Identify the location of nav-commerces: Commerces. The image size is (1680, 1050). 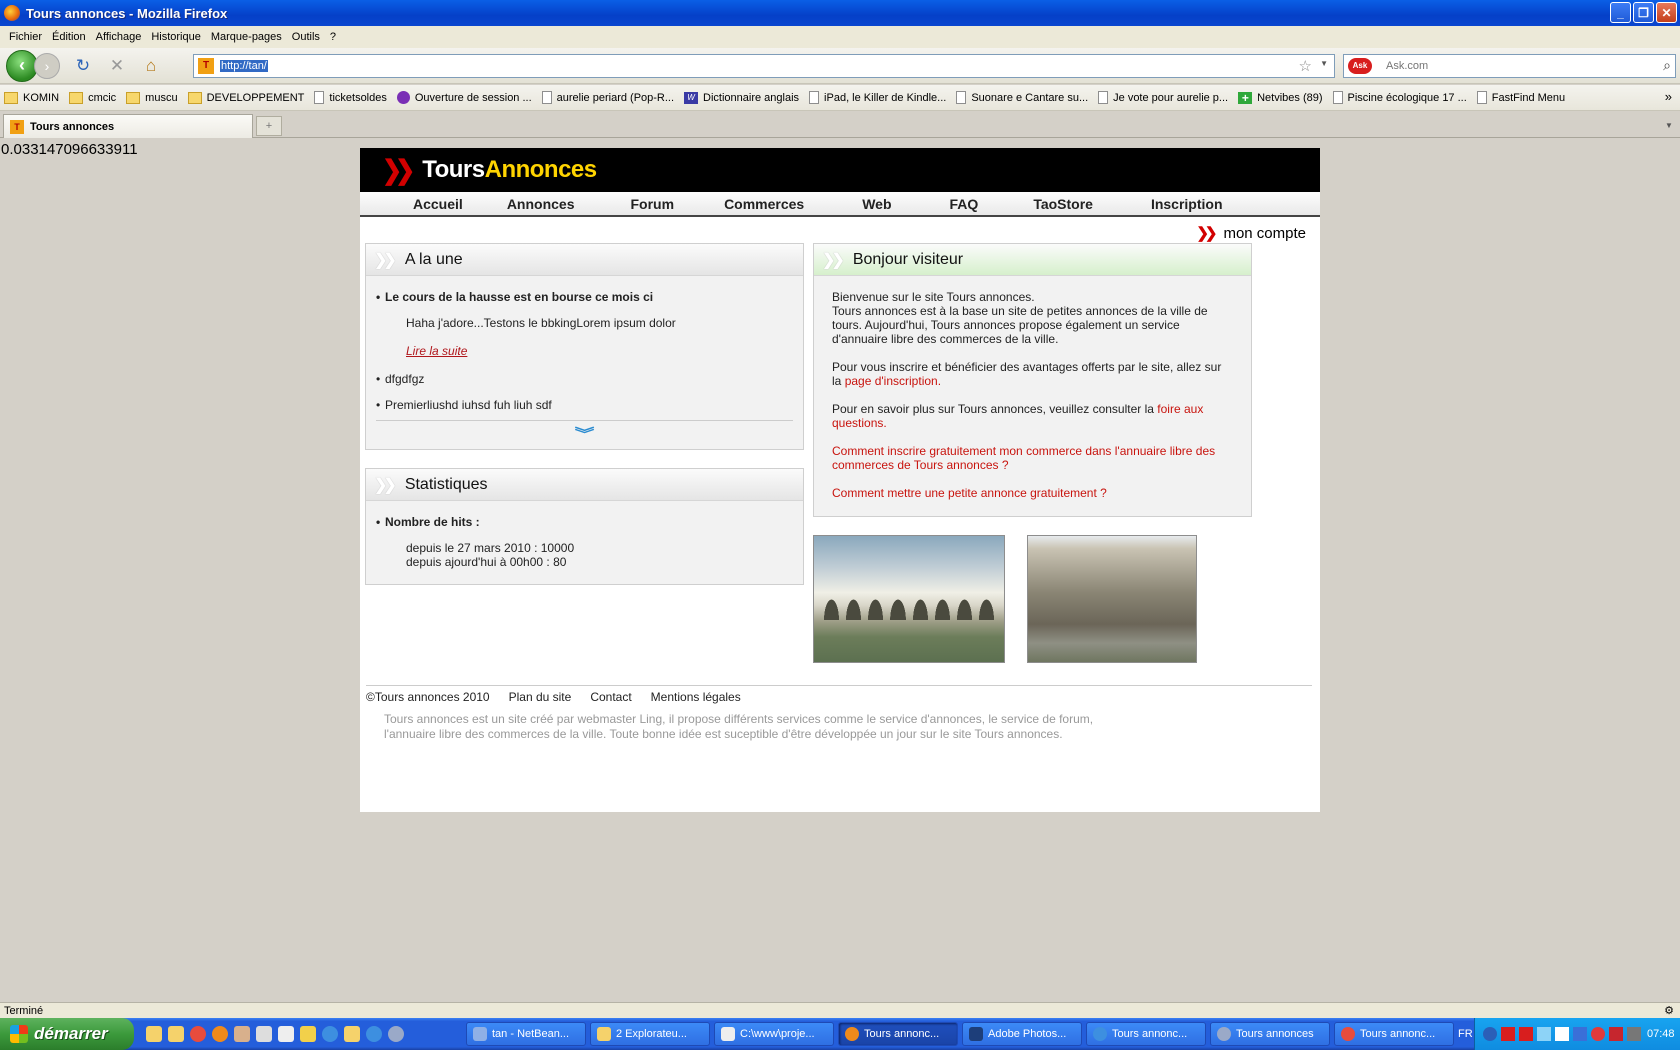
(764, 204).